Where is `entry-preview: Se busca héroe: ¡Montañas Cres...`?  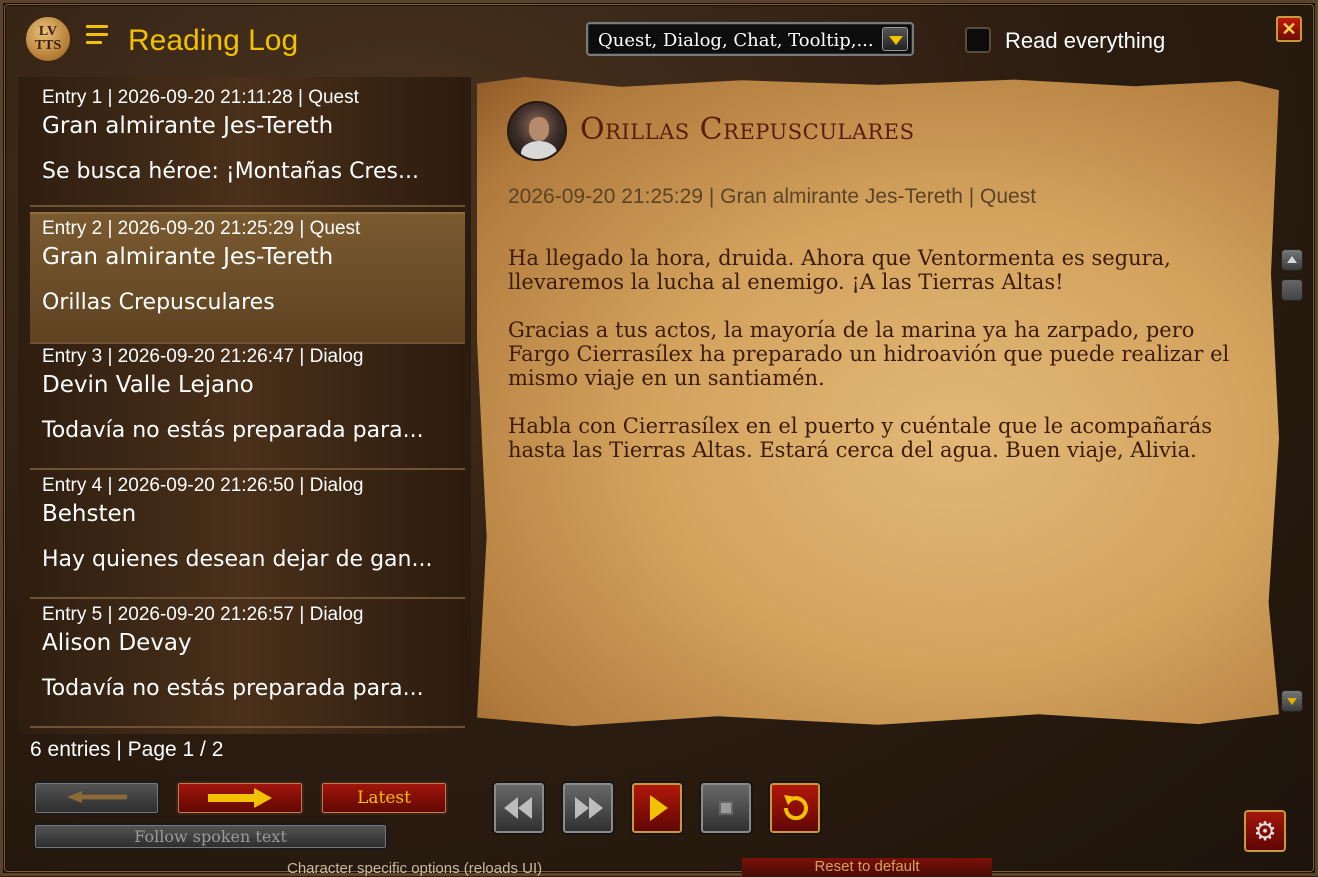
entry-preview: Se busca héroe: ¡Montañas Cres... is located at coordinates (230, 171).